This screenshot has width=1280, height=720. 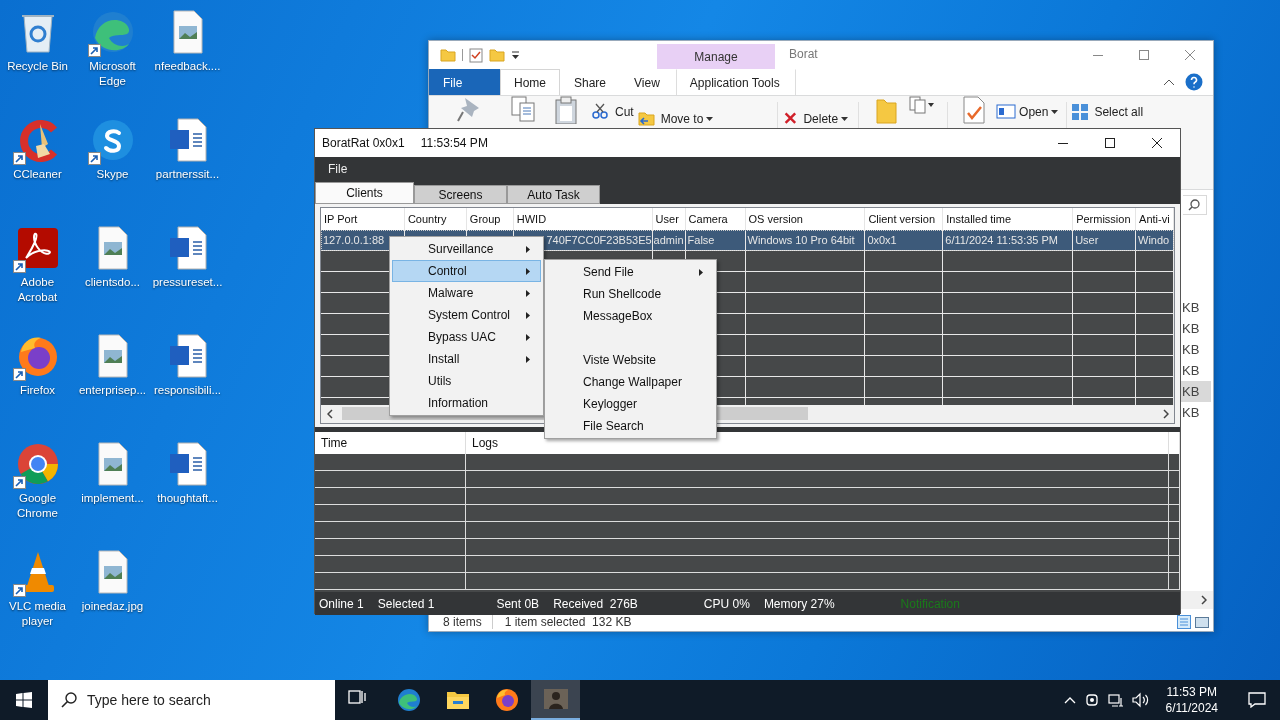 What do you see at coordinates (1202, 622) in the screenshot?
I see `thumbnail-view-icon` at bounding box center [1202, 622].